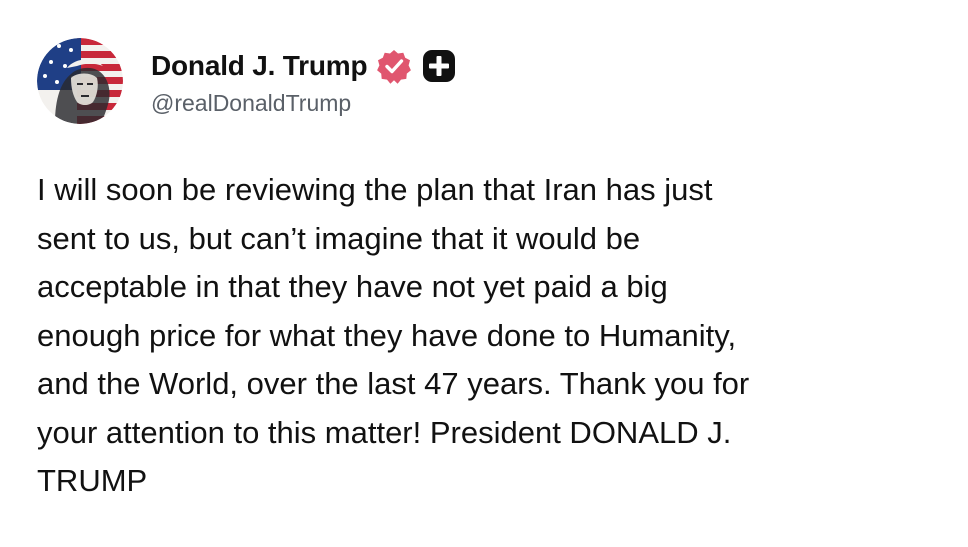 The width and height of the screenshot is (968, 547). What do you see at coordinates (259, 66) in the screenshot?
I see `author-display-name: Donald J. Trump` at bounding box center [259, 66].